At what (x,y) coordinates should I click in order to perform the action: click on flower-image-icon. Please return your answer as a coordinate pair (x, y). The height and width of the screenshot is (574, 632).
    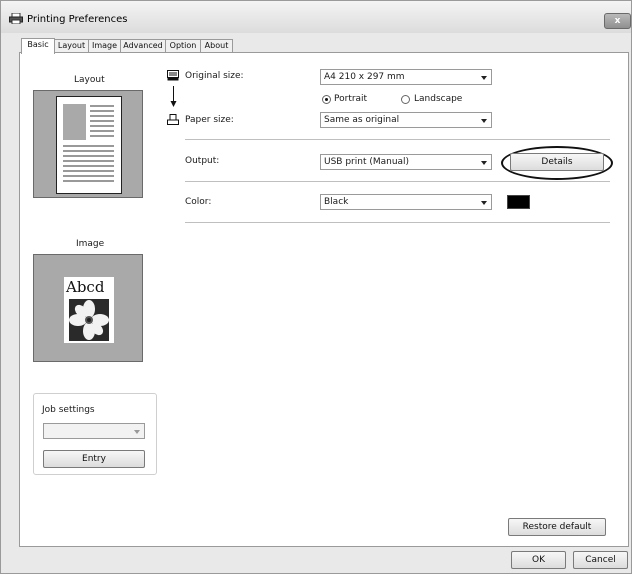
    Looking at the image, I should click on (89, 320).